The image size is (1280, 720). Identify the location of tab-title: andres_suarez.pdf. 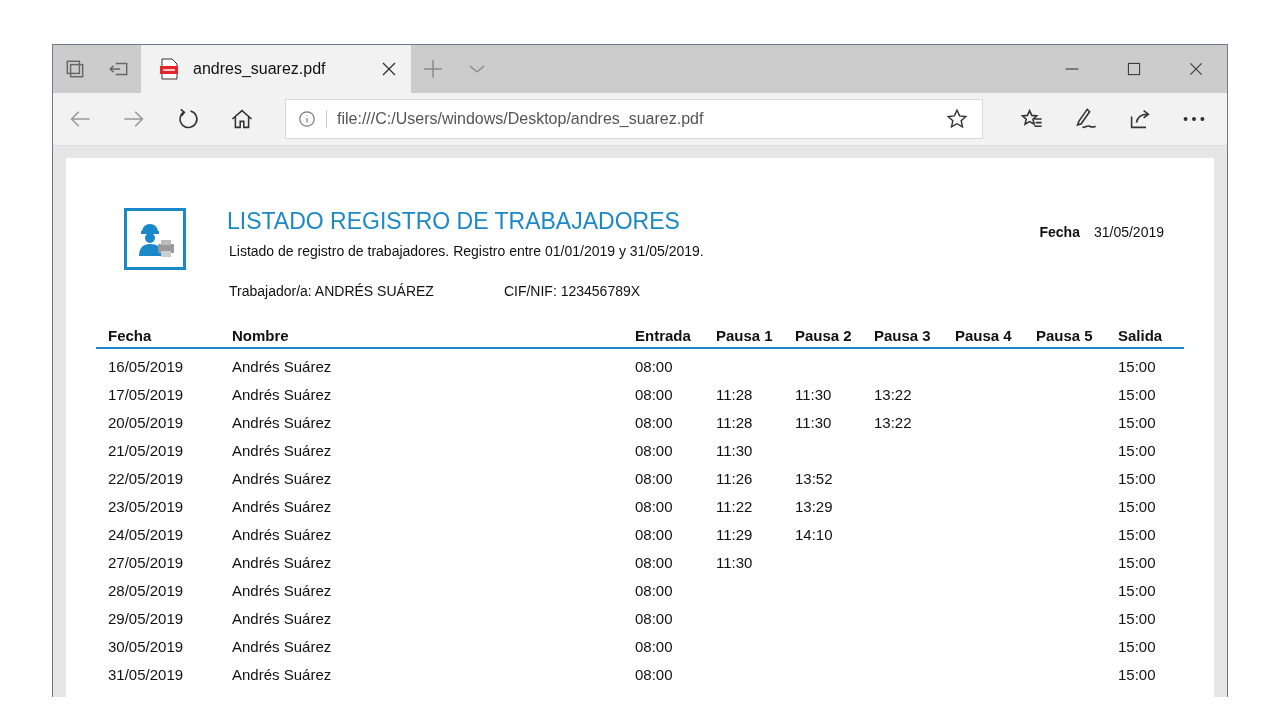
(260, 69).